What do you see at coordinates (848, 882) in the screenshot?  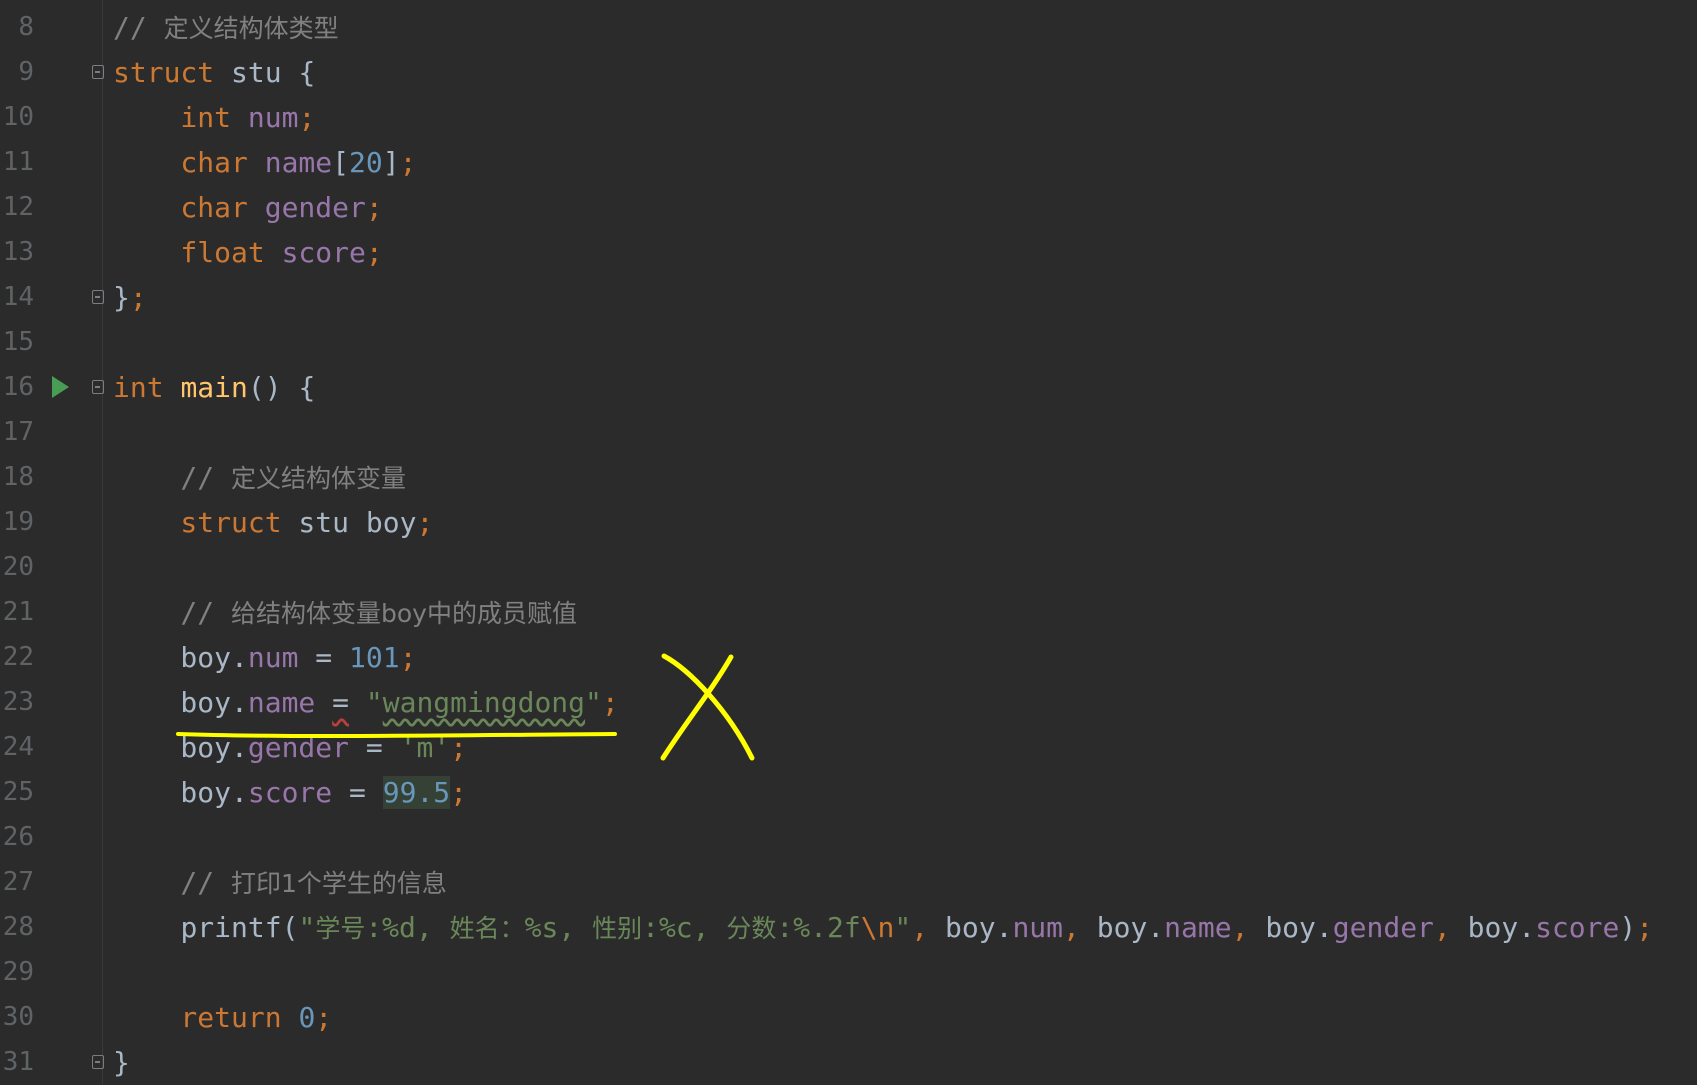 I see `code-line-27: 27 // 打印1个学生的信息` at bounding box center [848, 882].